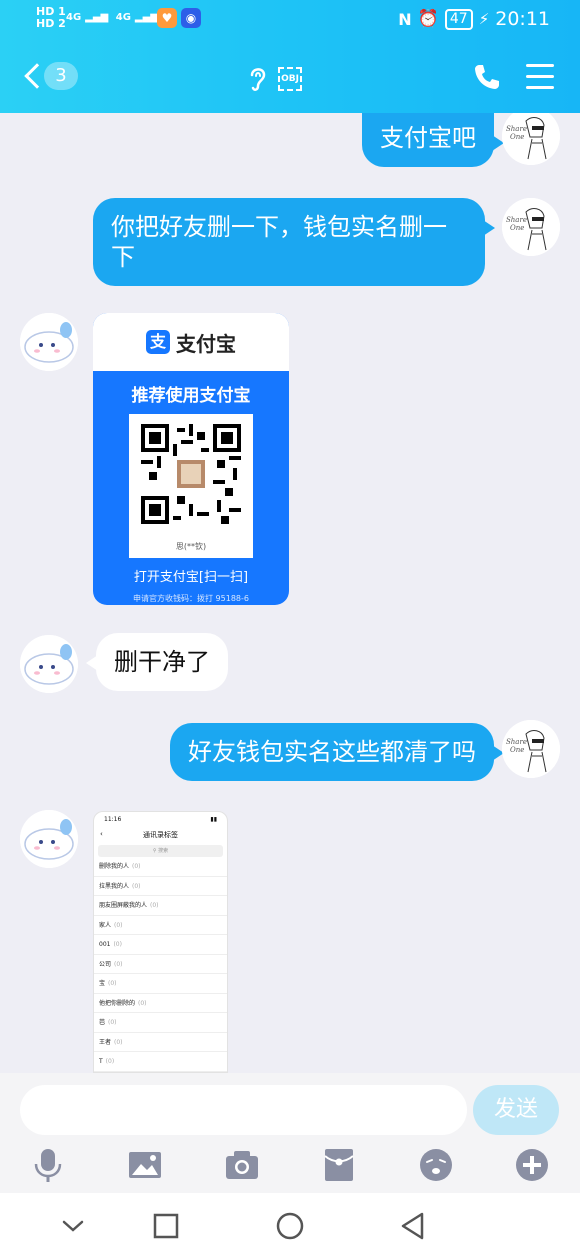 The image size is (580, 1257). I want to click on clock: 20:11, so click(522, 19).